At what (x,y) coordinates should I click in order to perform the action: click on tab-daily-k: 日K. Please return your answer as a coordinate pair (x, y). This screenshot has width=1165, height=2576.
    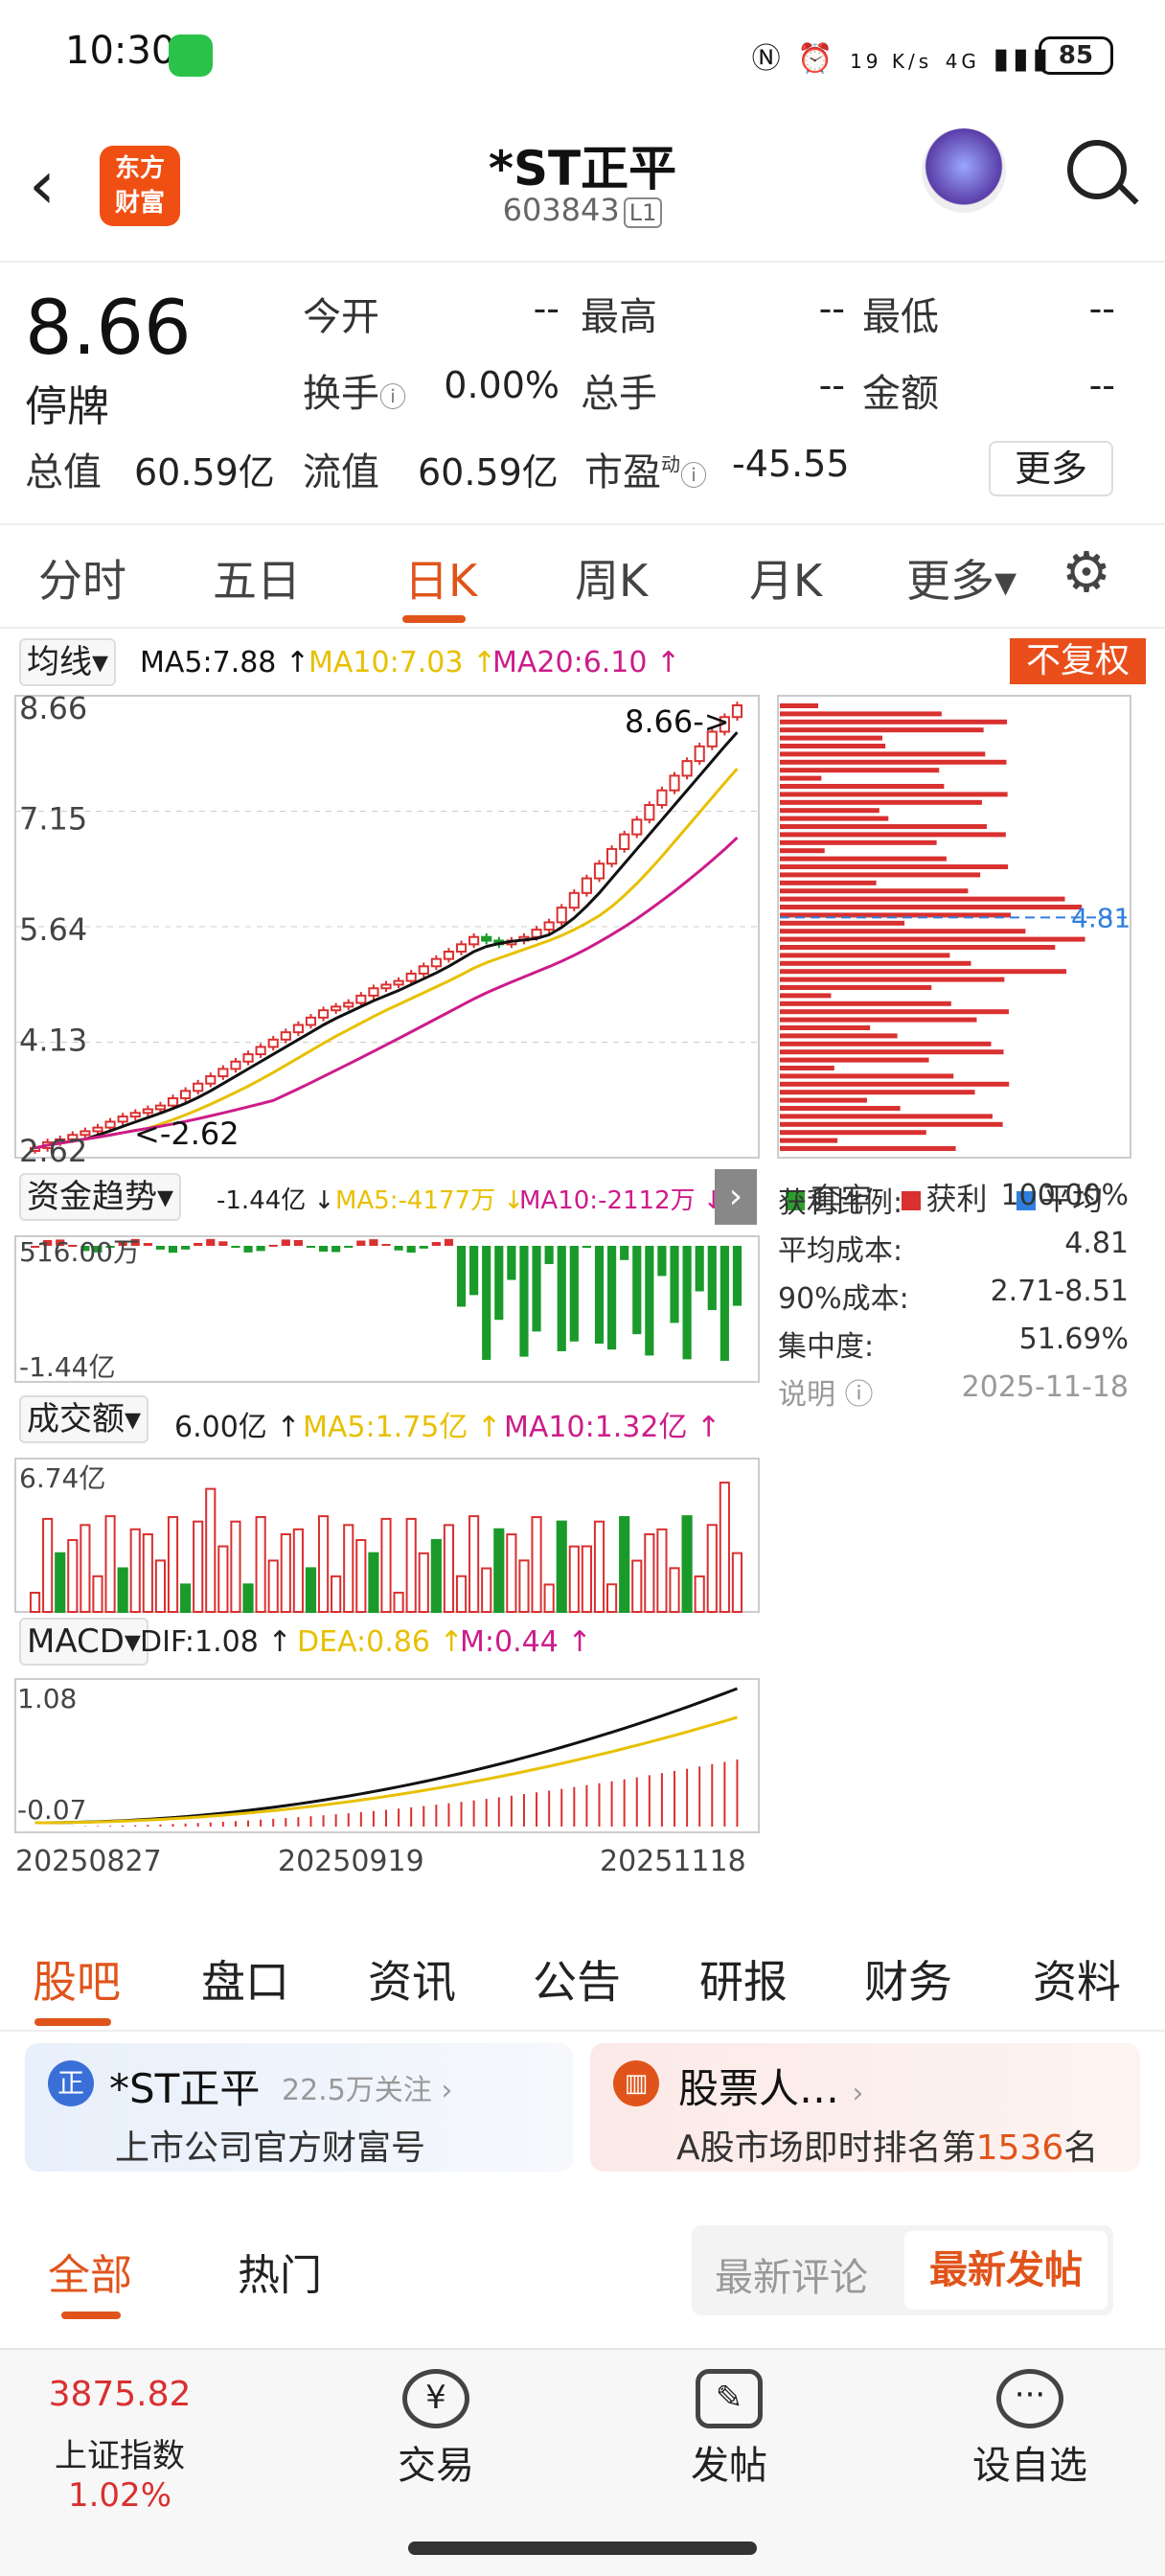
    Looking at the image, I should click on (441, 578).